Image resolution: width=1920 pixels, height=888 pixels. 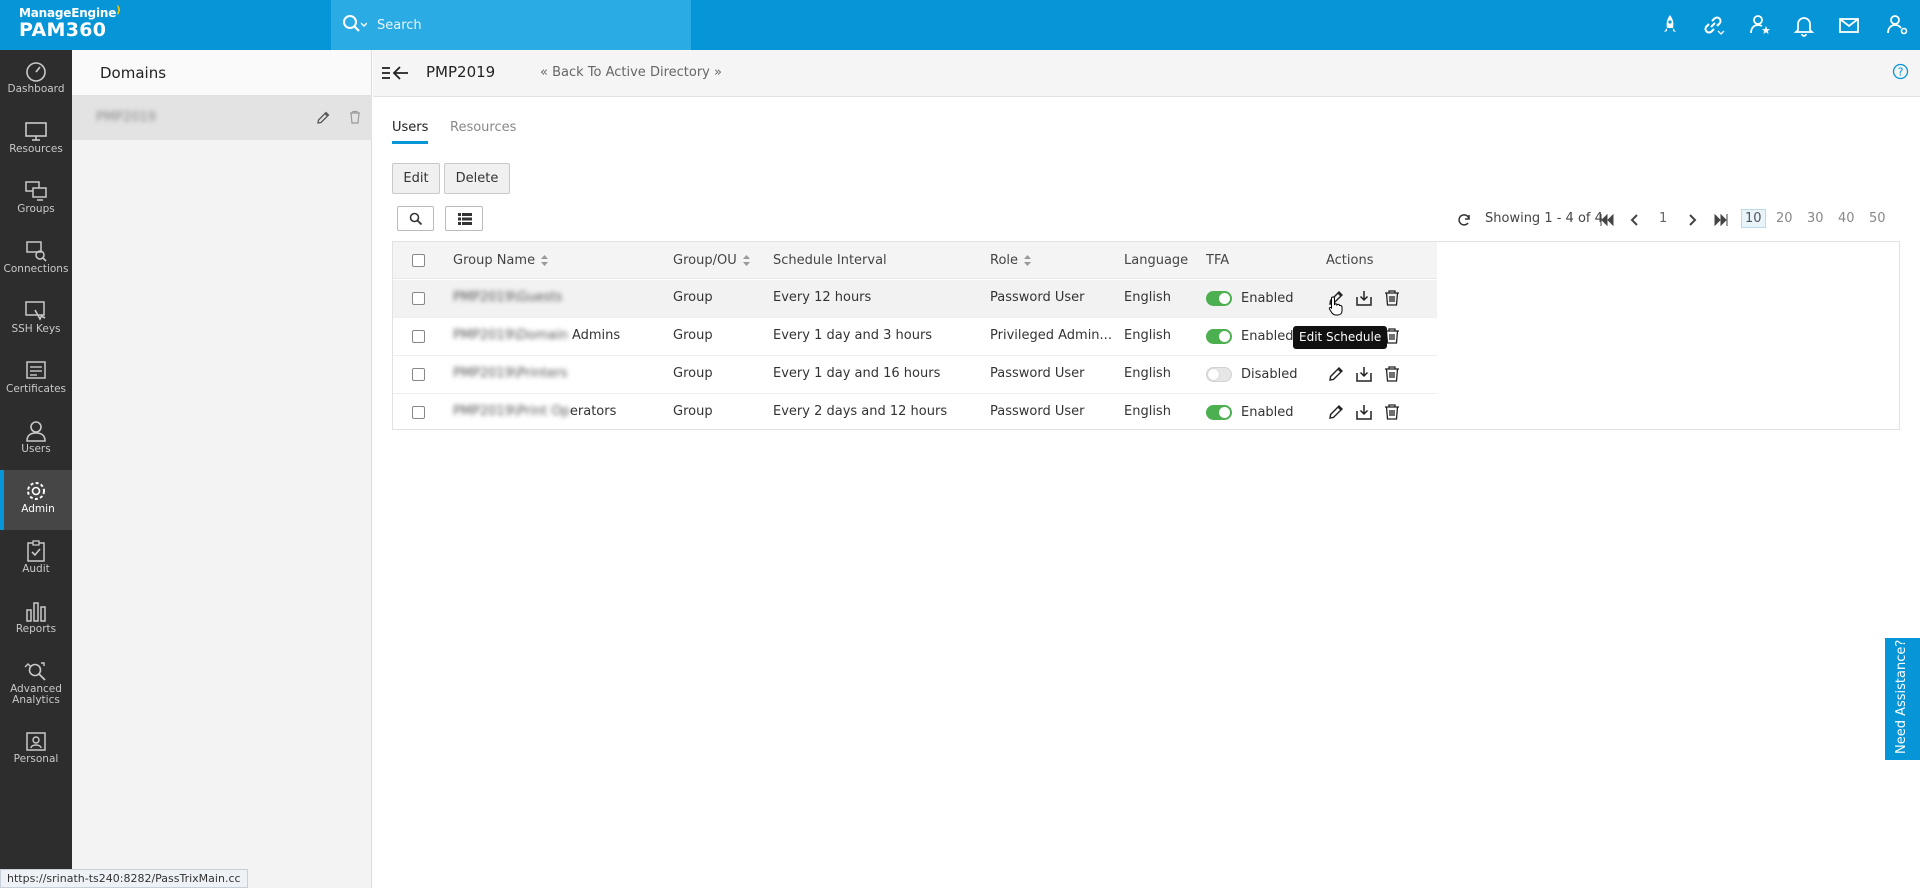 I want to click on link-icon, so click(x=1713, y=25).